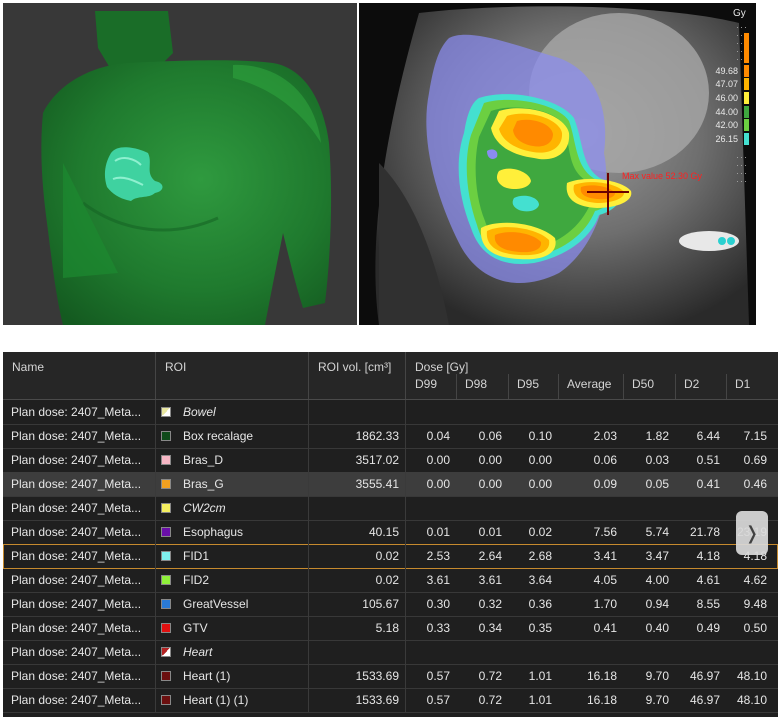  What do you see at coordinates (742, 169) in the screenshot?
I see `legend-dots-bottom: ··· ··· ··· ···` at bounding box center [742, 169].